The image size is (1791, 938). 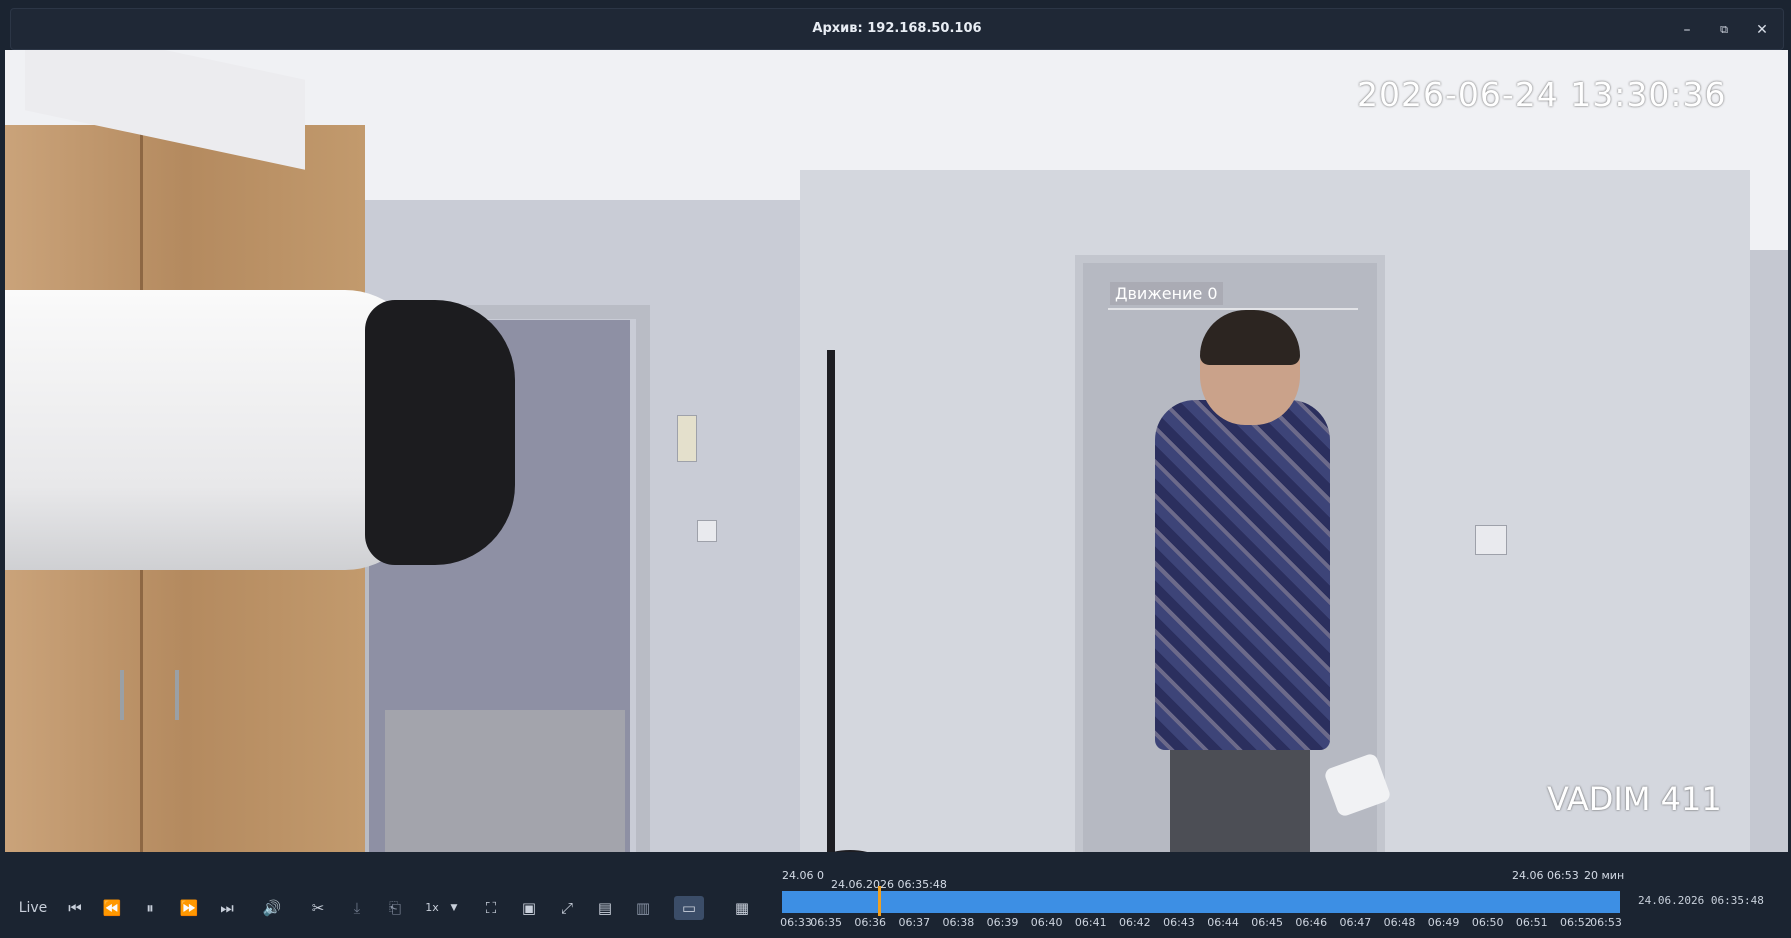 What do you see at coordinates (1545, 875) in the screenshot?
I see `timeline-end-label: 24.06 06:53` at bounding box center [1545, 875].